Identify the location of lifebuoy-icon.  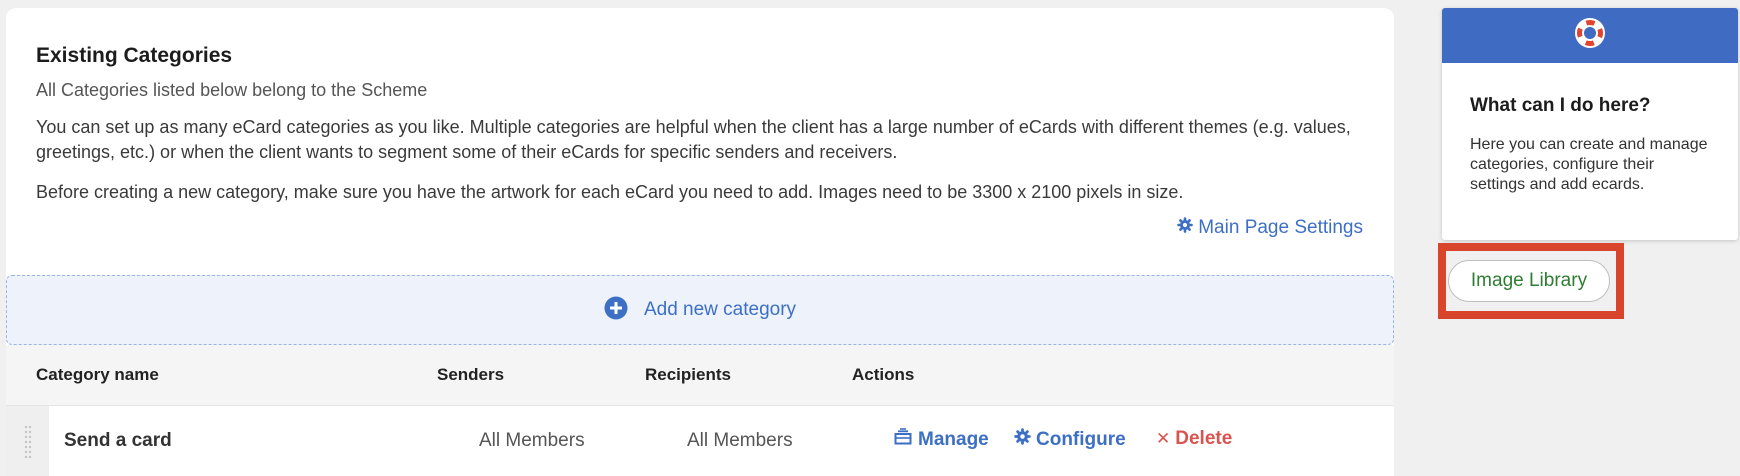
(1590, 35).